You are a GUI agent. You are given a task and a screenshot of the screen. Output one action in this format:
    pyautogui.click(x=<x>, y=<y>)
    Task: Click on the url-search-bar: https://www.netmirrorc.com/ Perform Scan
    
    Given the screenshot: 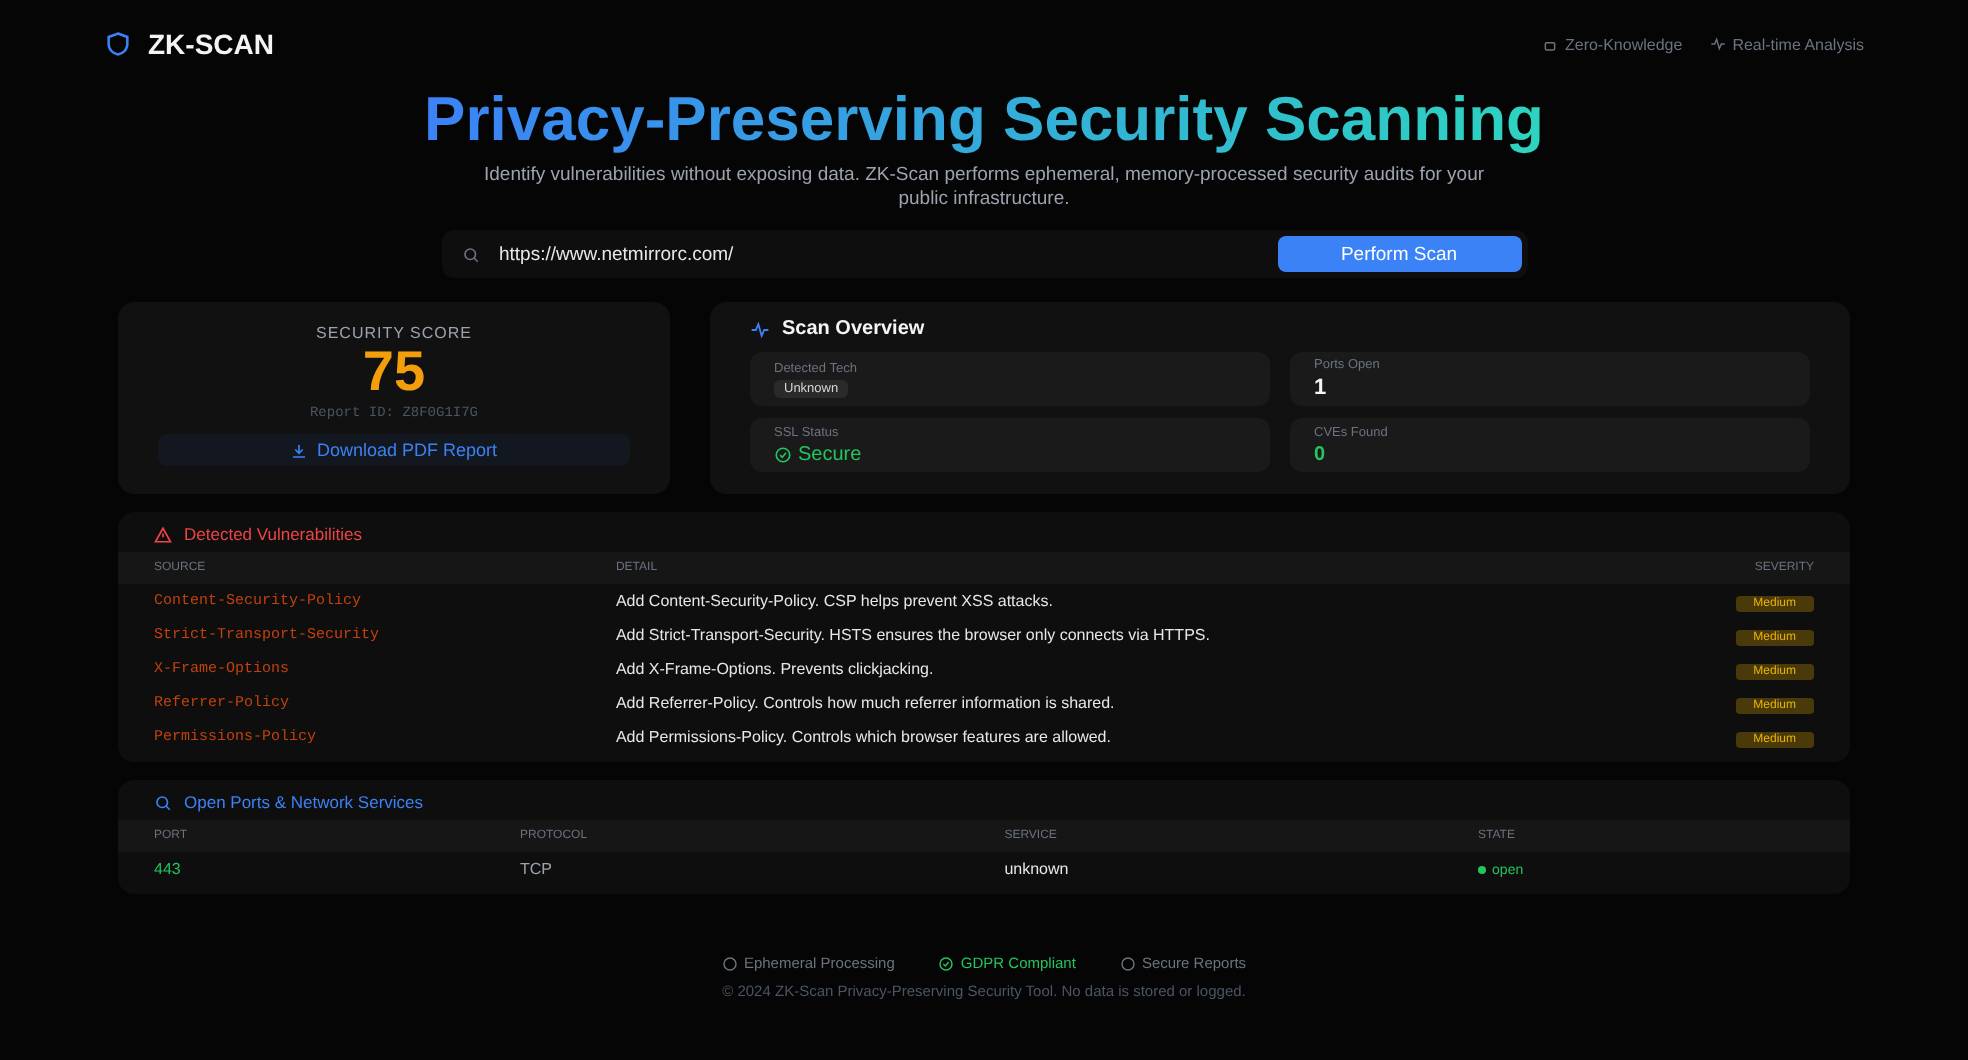 What is the action you would take?
    pyautogui.click(x=984, y=254)
    